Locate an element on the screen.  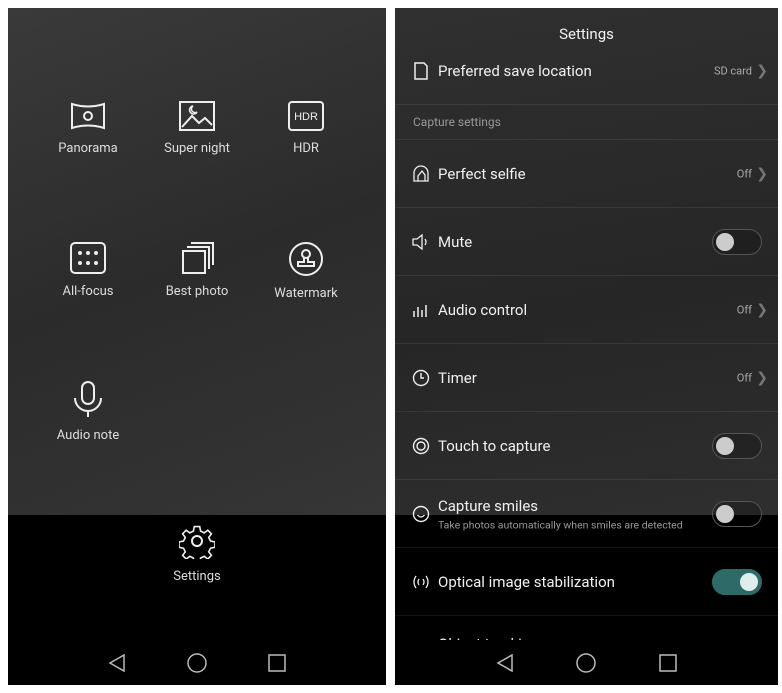
setting-audio-control: Audio control Off ❯ is located at coordinates (586, 310).